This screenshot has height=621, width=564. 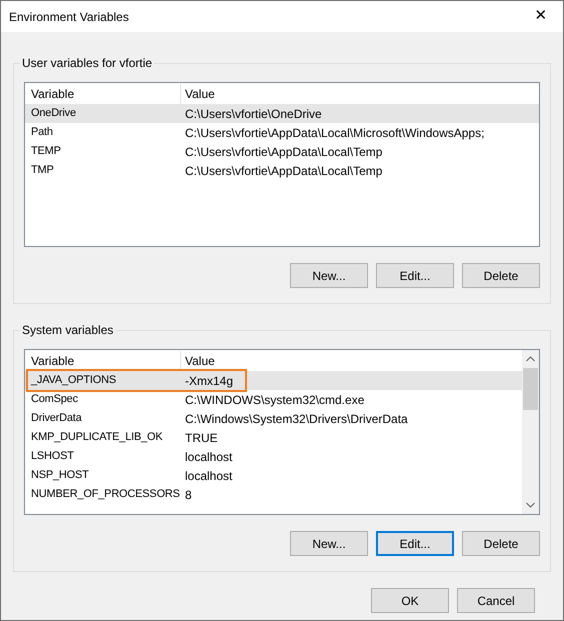 I want to click on variable-name: TEMP, so click(x=46, y=152).